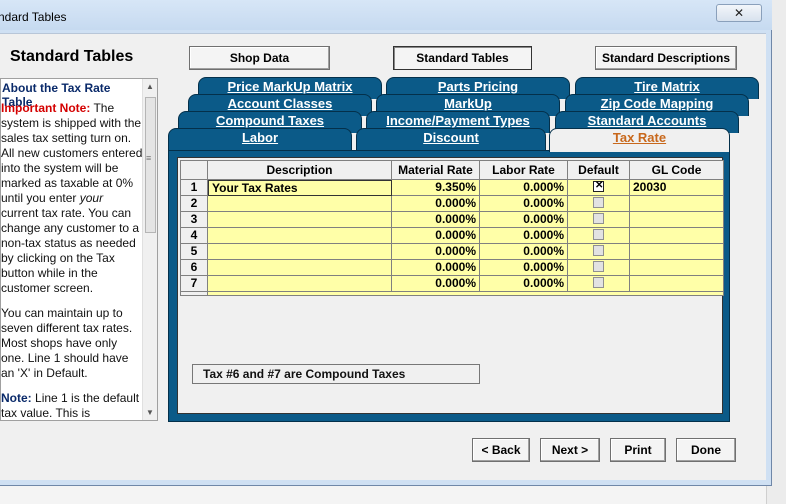 The width and height of the screenshot is (786, 504). What do you see at coordinates (466, 294) in the screenshot?
I see `partial-row` at bounding box center [466, 294].